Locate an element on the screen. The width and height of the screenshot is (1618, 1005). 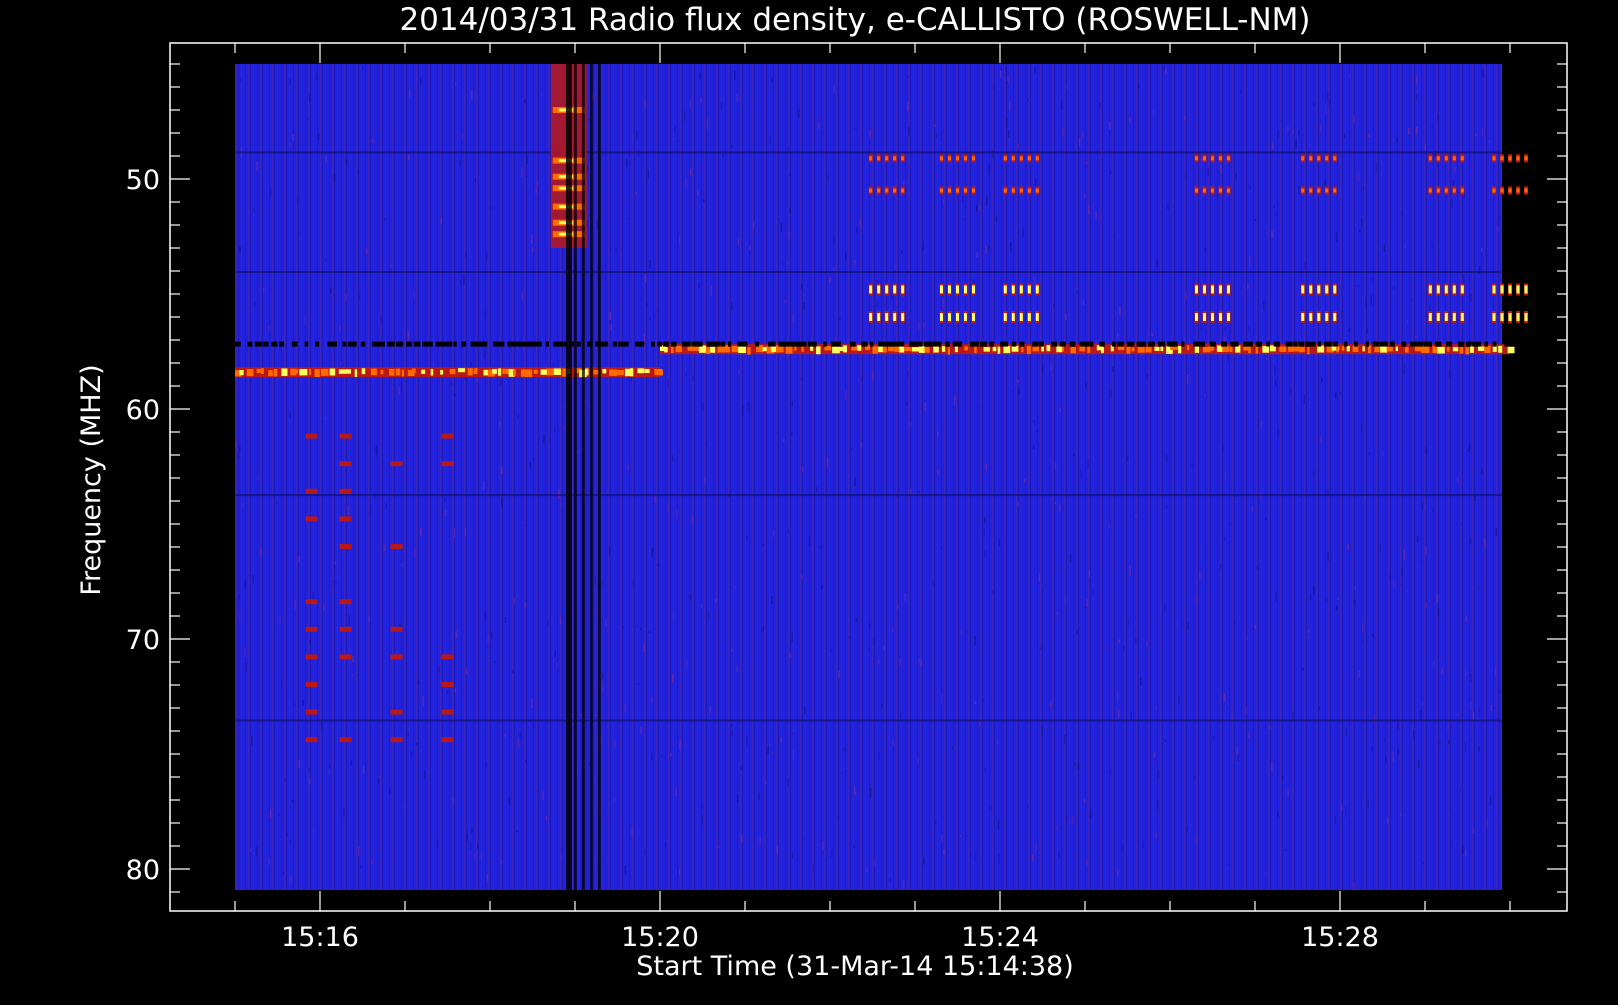
dark-column is located at coordinates (575, 478).